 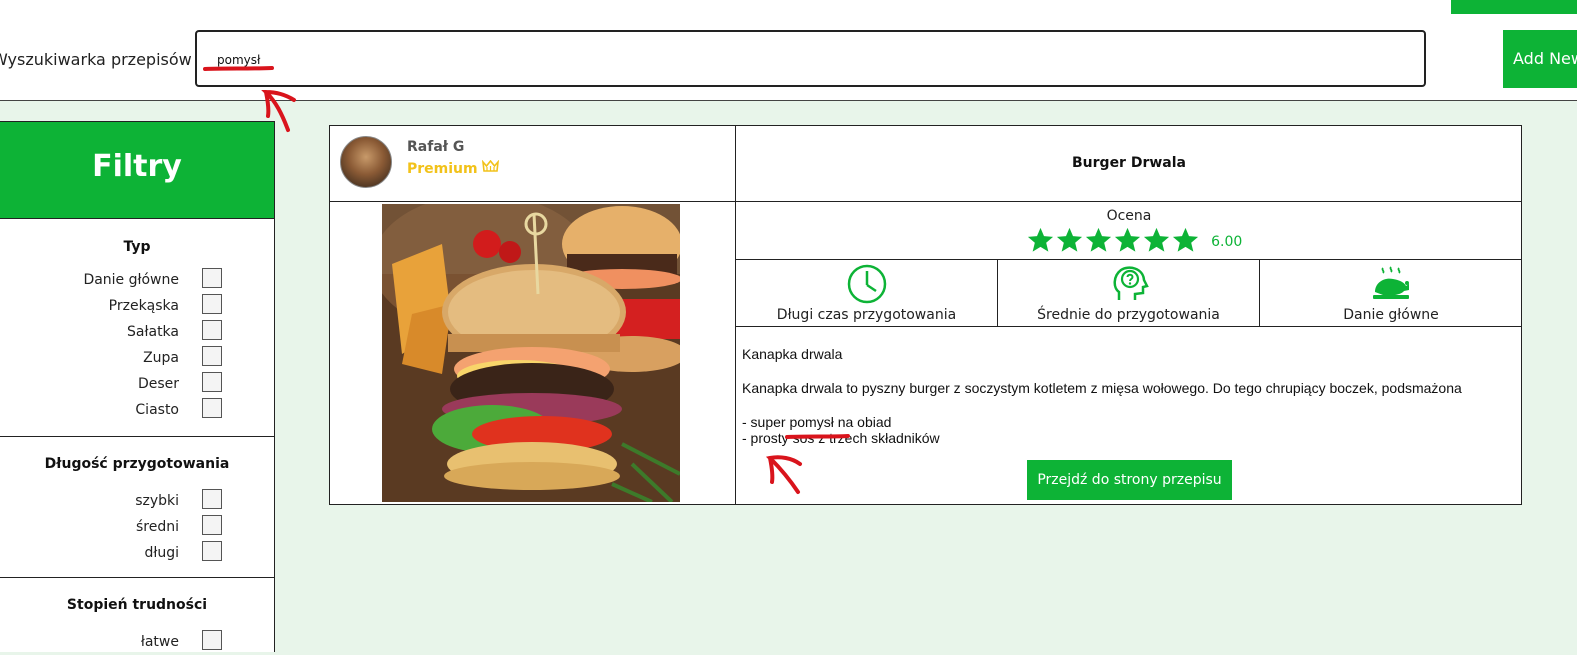 What do you see at coordinates (137, 642) in the screenshot?
I see `filter-option: łatwe` at bounding box center [137, 642].